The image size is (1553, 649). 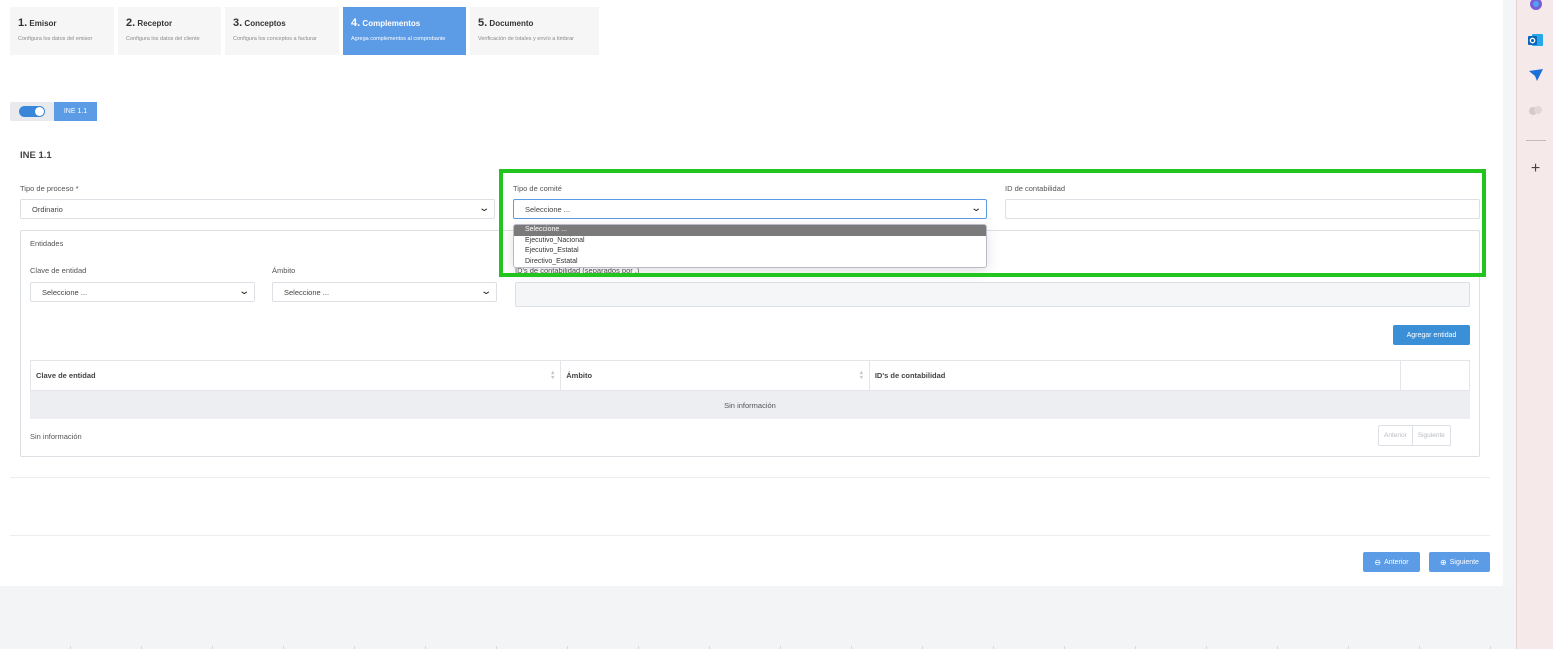 What do you see at coordinates (992, 294) in the screenshot?
I see `ids-contabilidad-input` at bounding box center [992, 294].